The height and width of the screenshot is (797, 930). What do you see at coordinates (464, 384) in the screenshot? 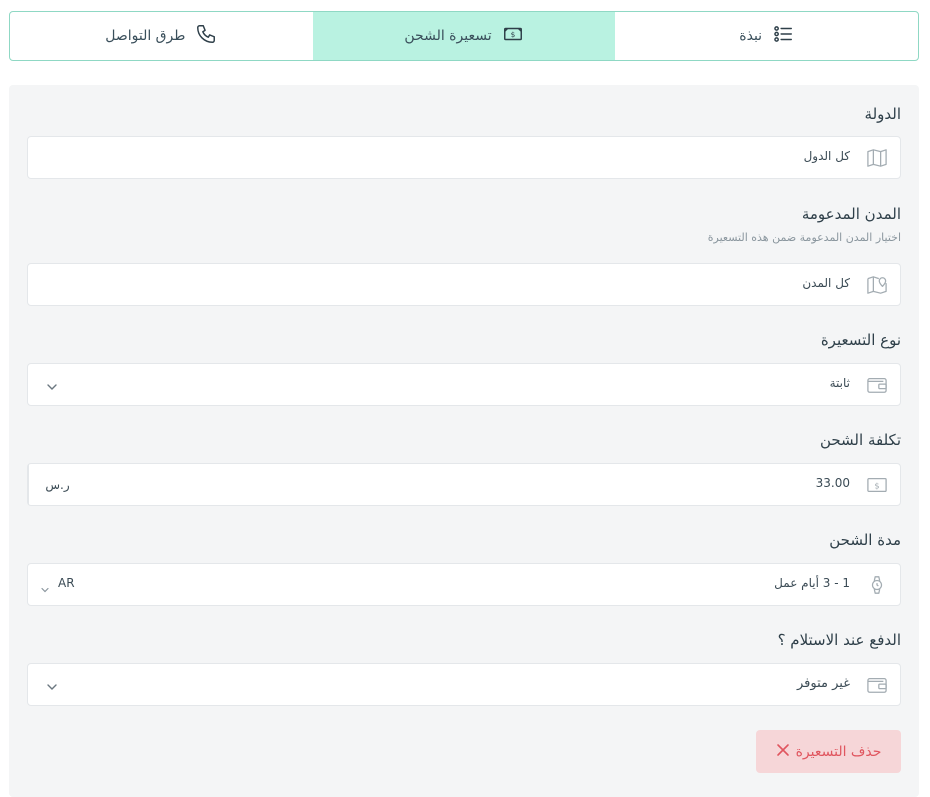
I see `pricing-type-select: ثابتة` at bounding box center [464, 384].